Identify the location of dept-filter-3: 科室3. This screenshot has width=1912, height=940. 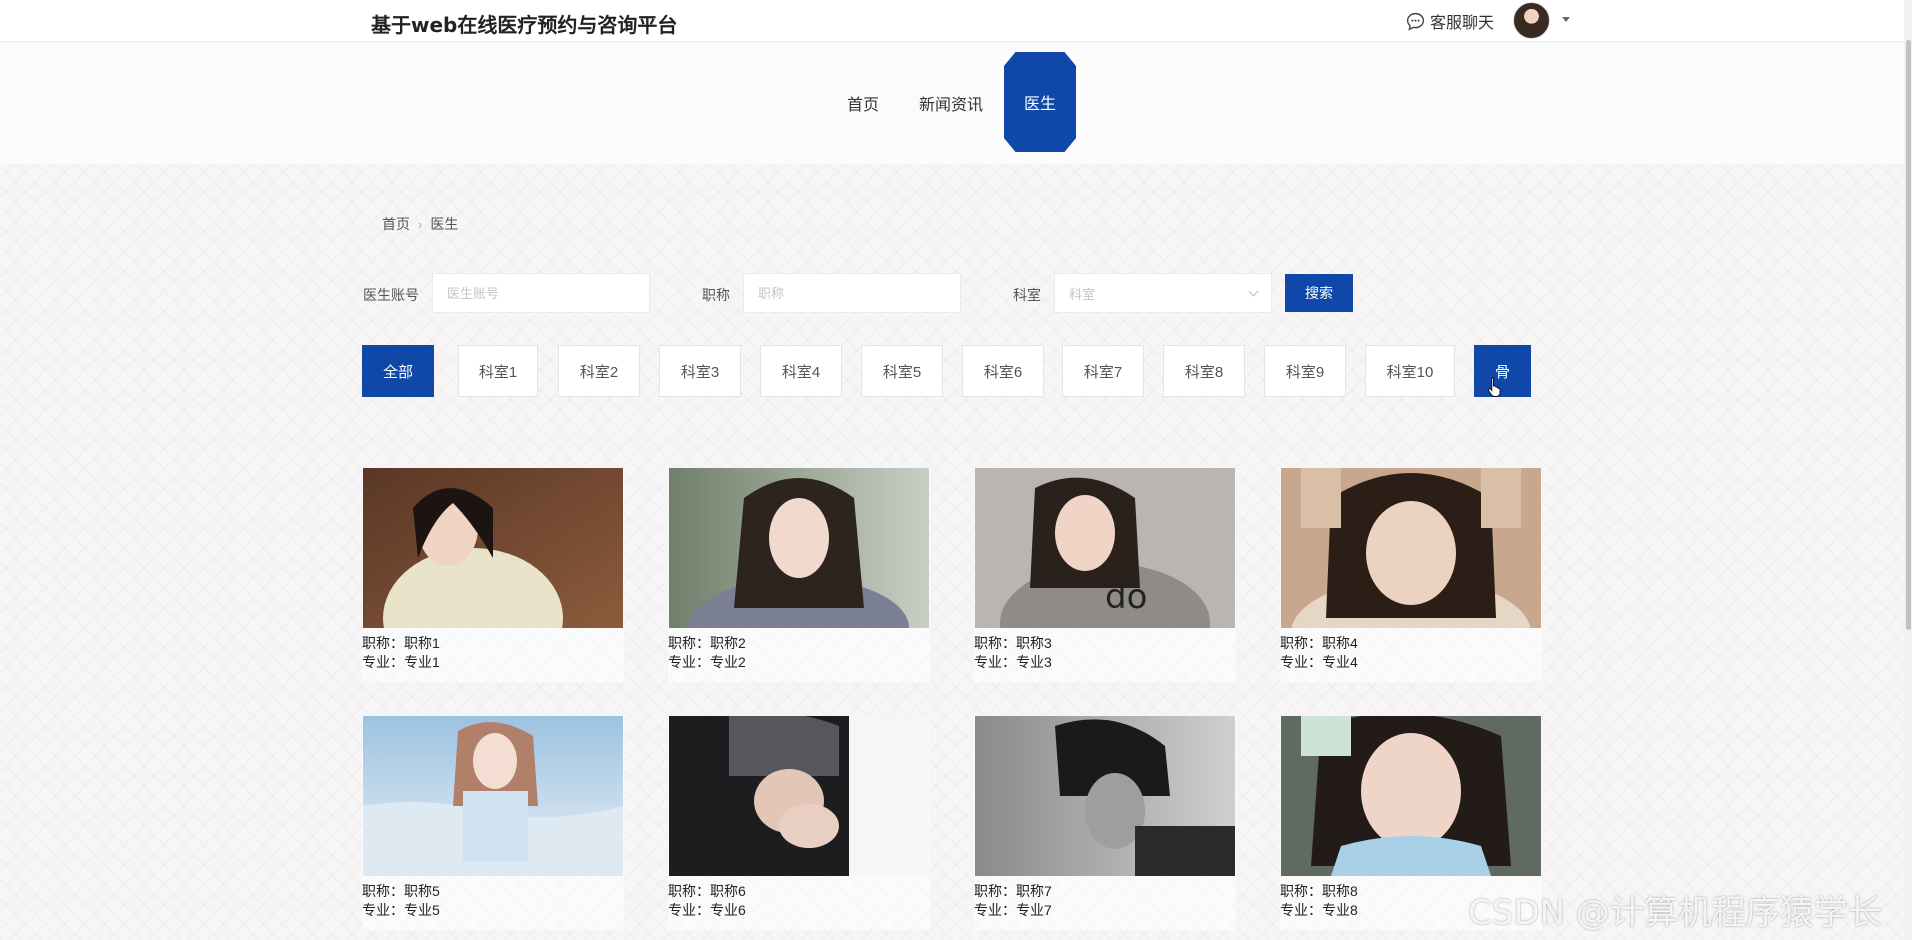
(700, 371).